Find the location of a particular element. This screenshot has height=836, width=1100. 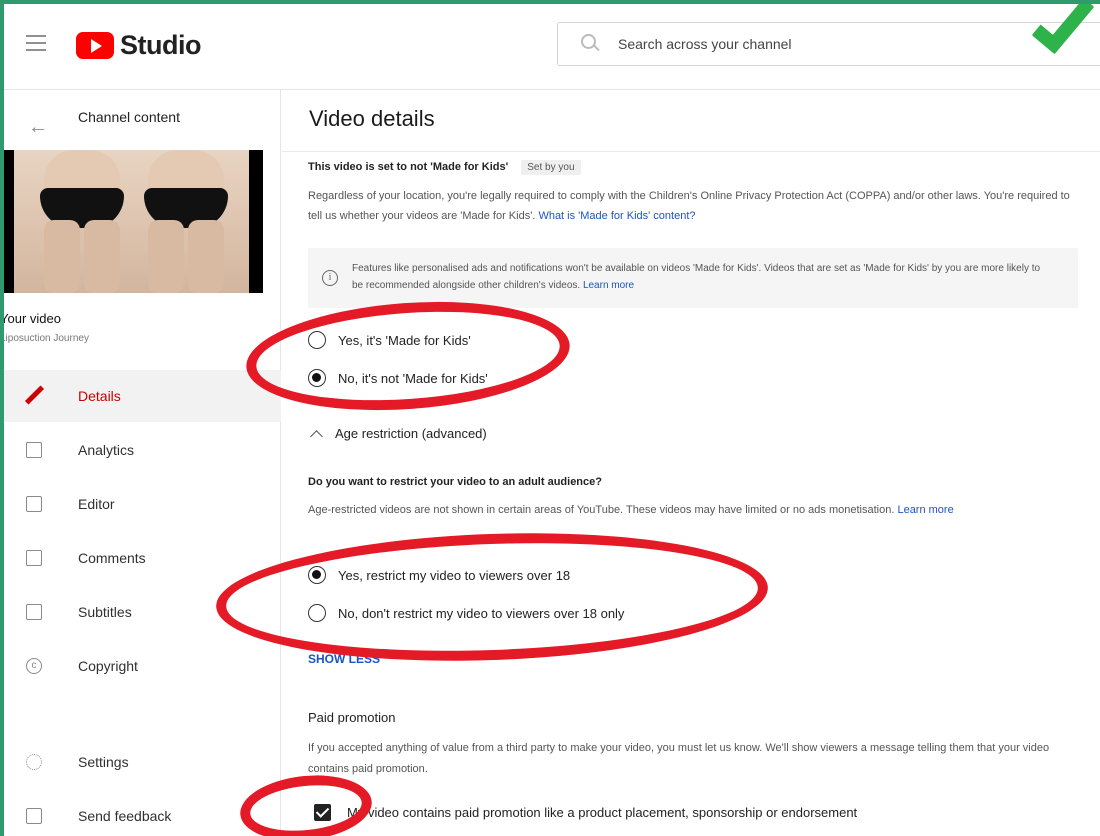

thumbnail-figure-right is located at coordinates (186, 221).